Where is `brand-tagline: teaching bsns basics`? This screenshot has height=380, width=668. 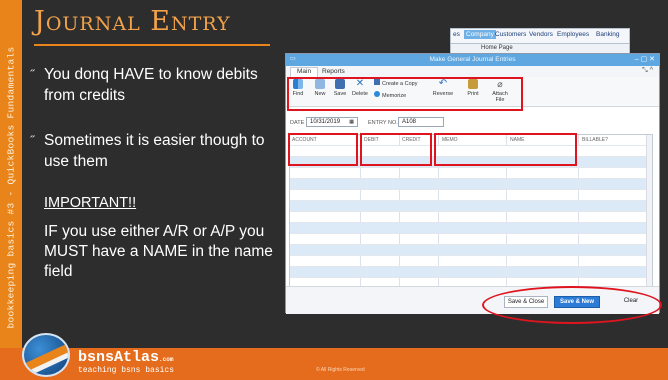
brand-tagline: teaching bsns basics is located at coordinates (126, 370).